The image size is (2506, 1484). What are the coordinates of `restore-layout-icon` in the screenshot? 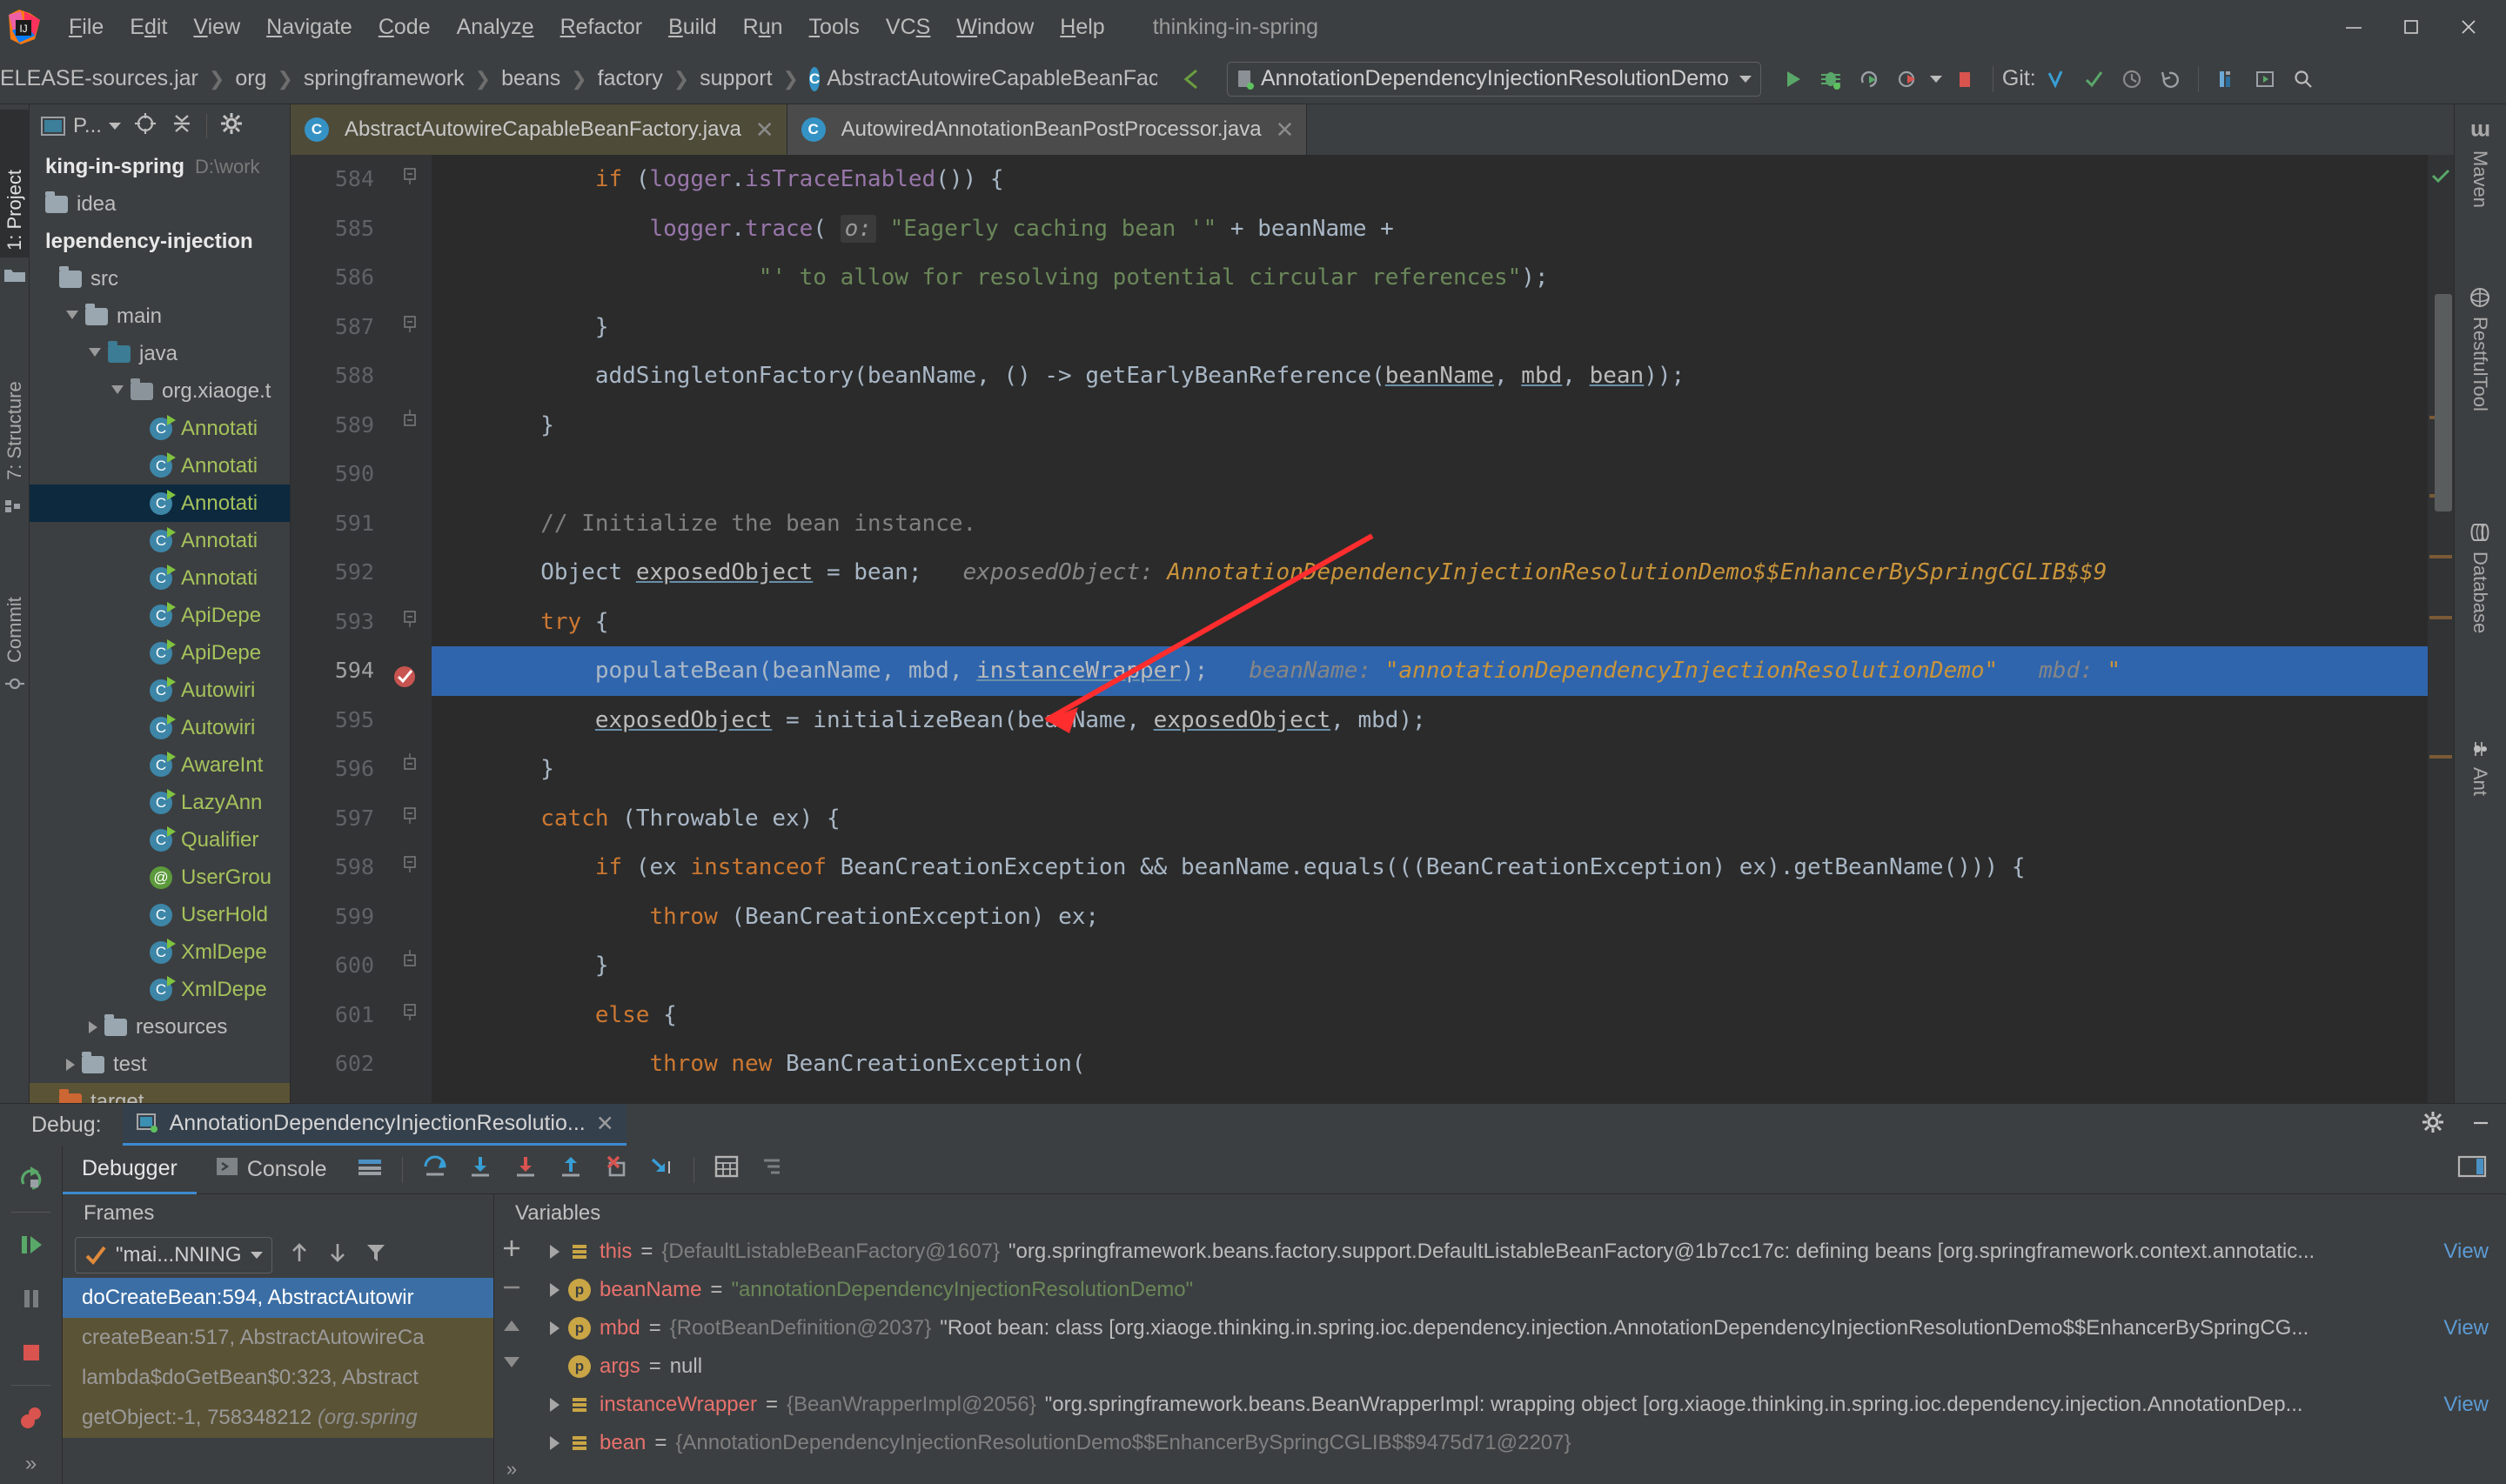 It's located at (2472, 1169).